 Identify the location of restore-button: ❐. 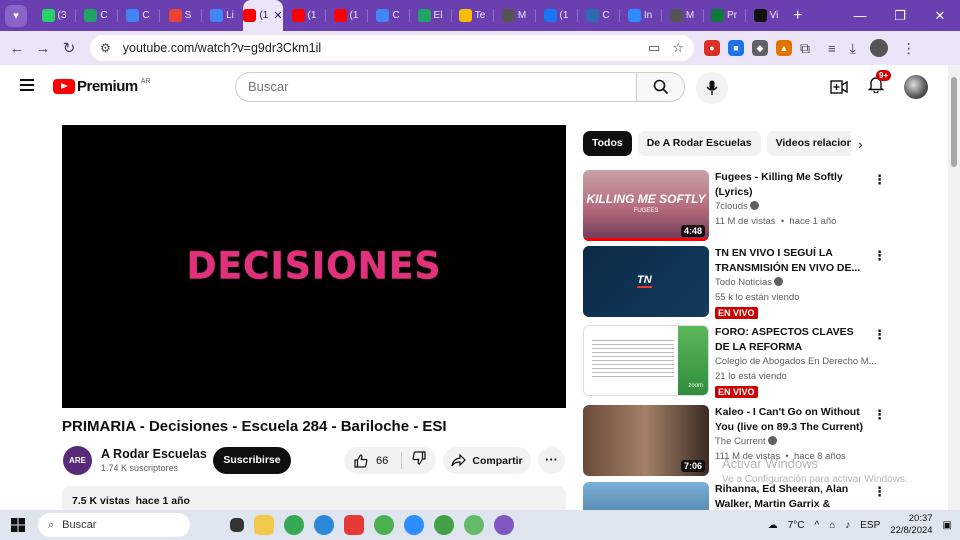
(900, 16).